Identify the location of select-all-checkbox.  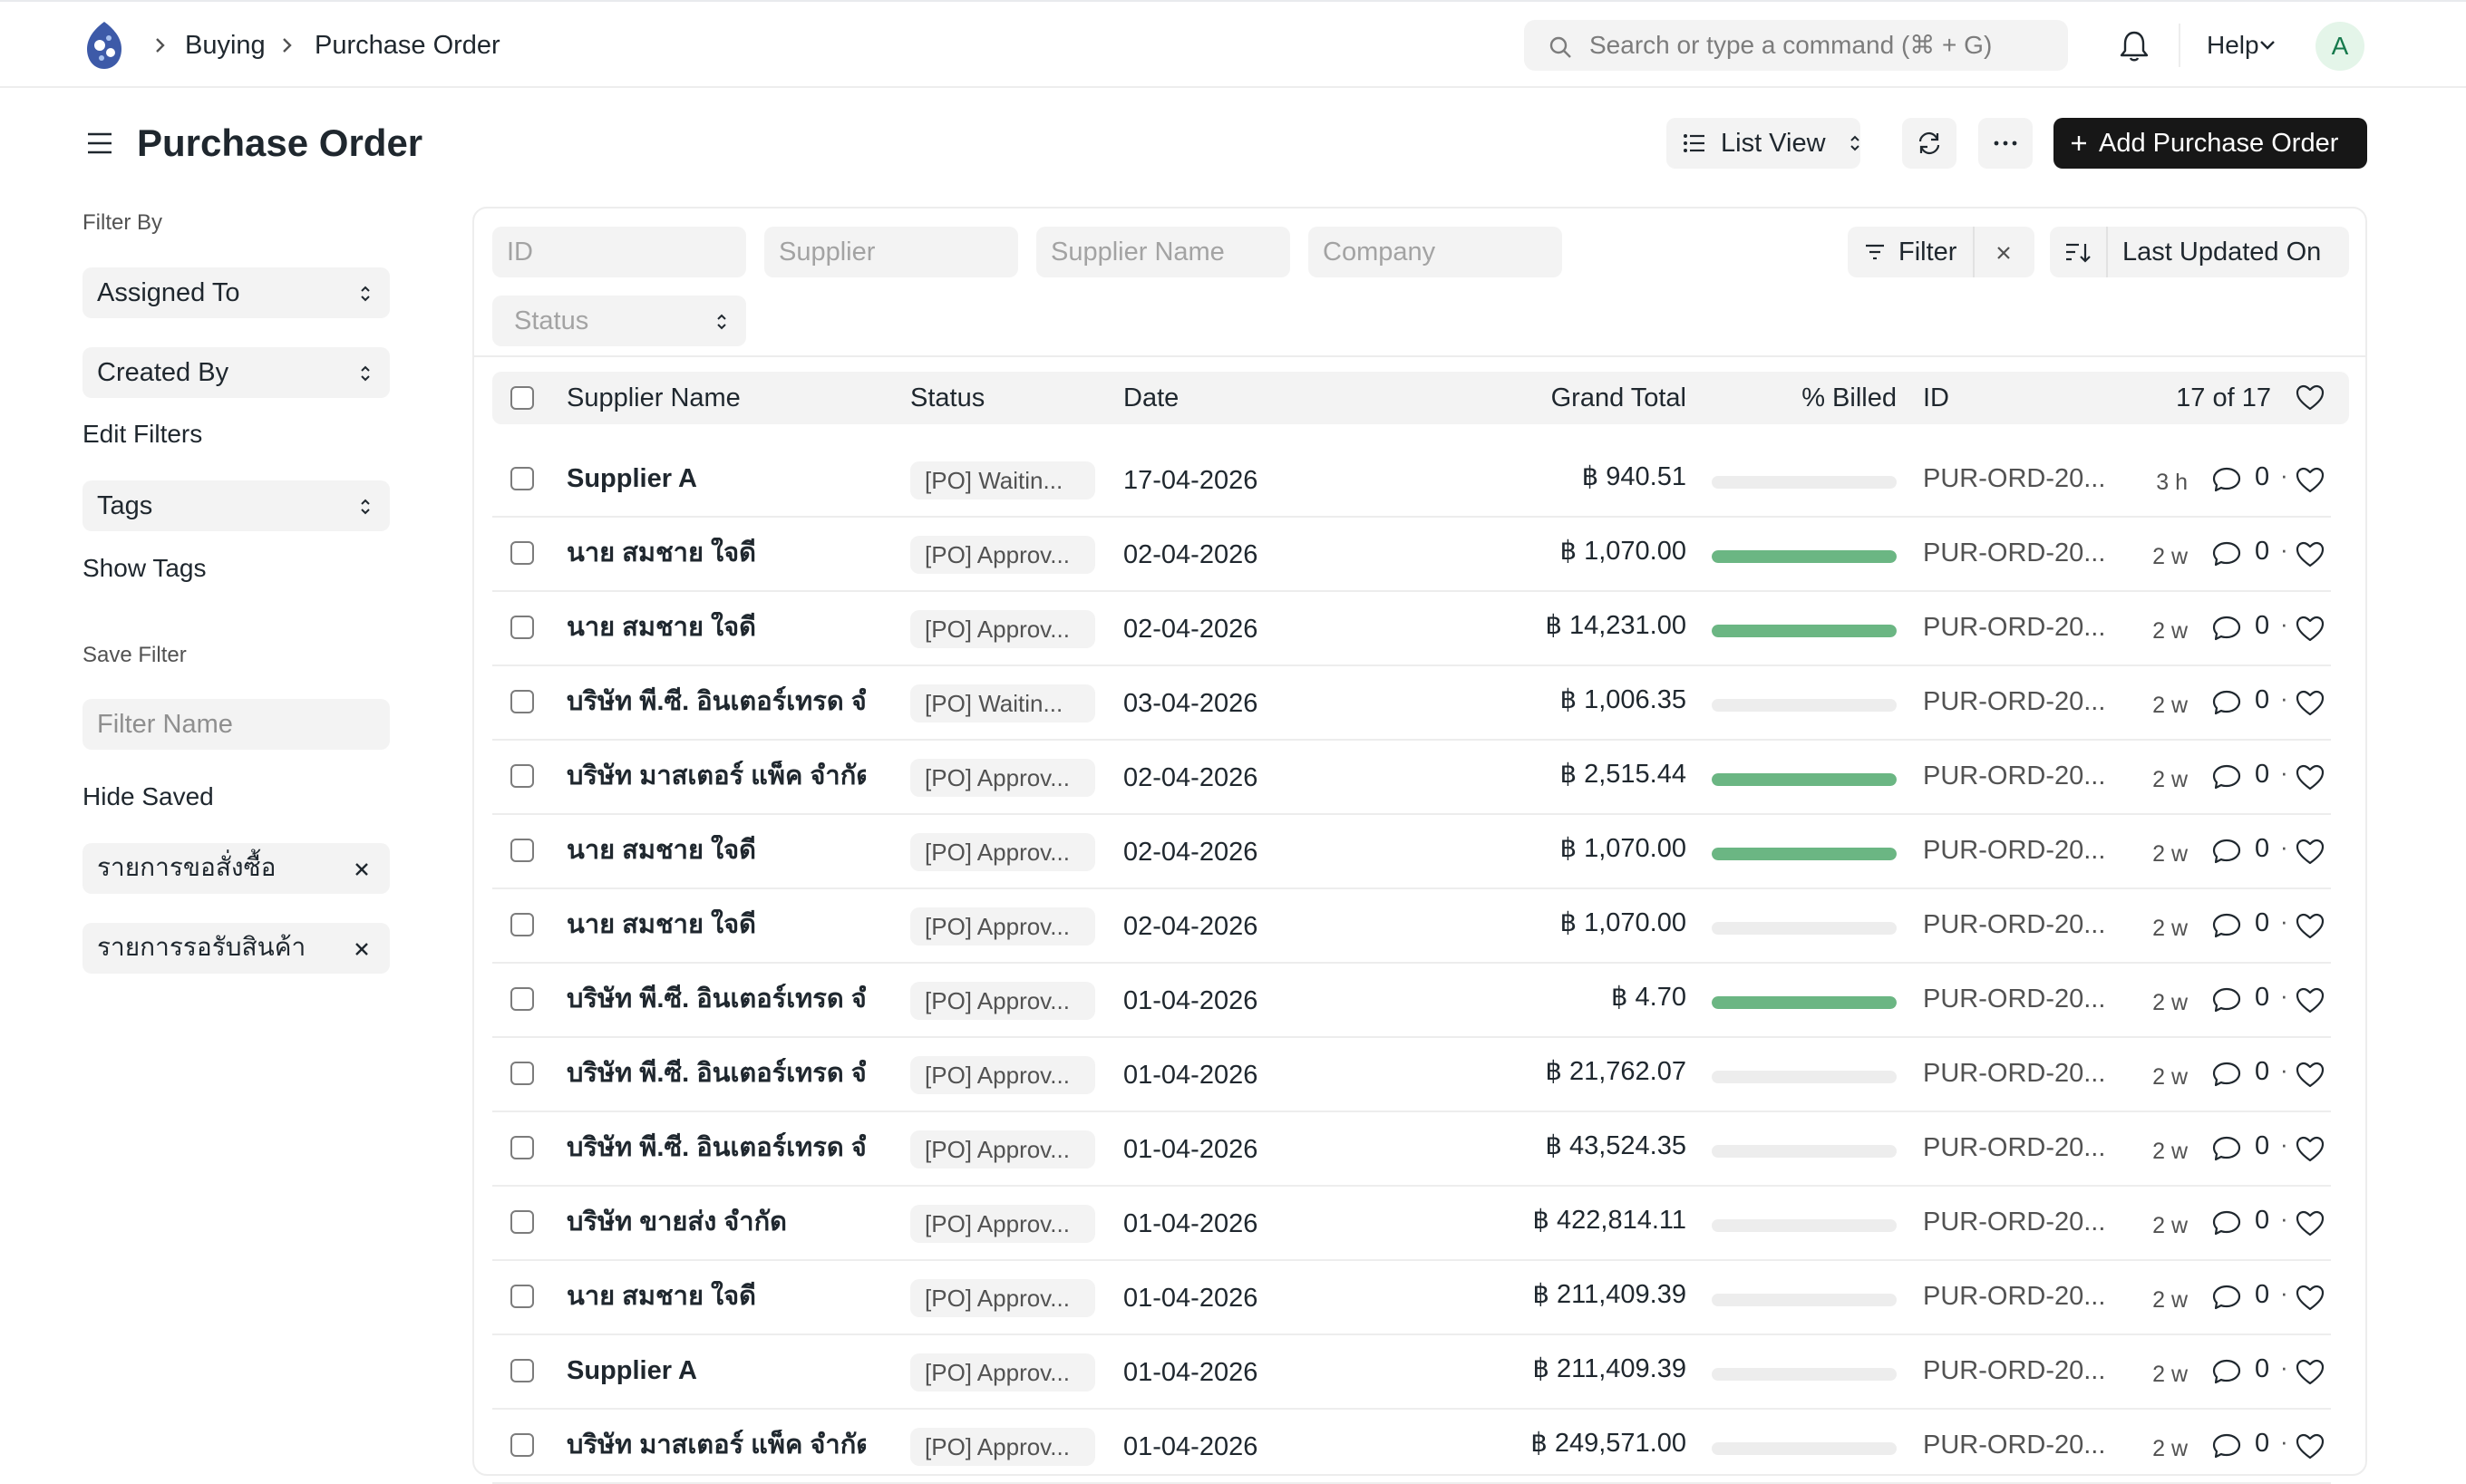
(522, 398).